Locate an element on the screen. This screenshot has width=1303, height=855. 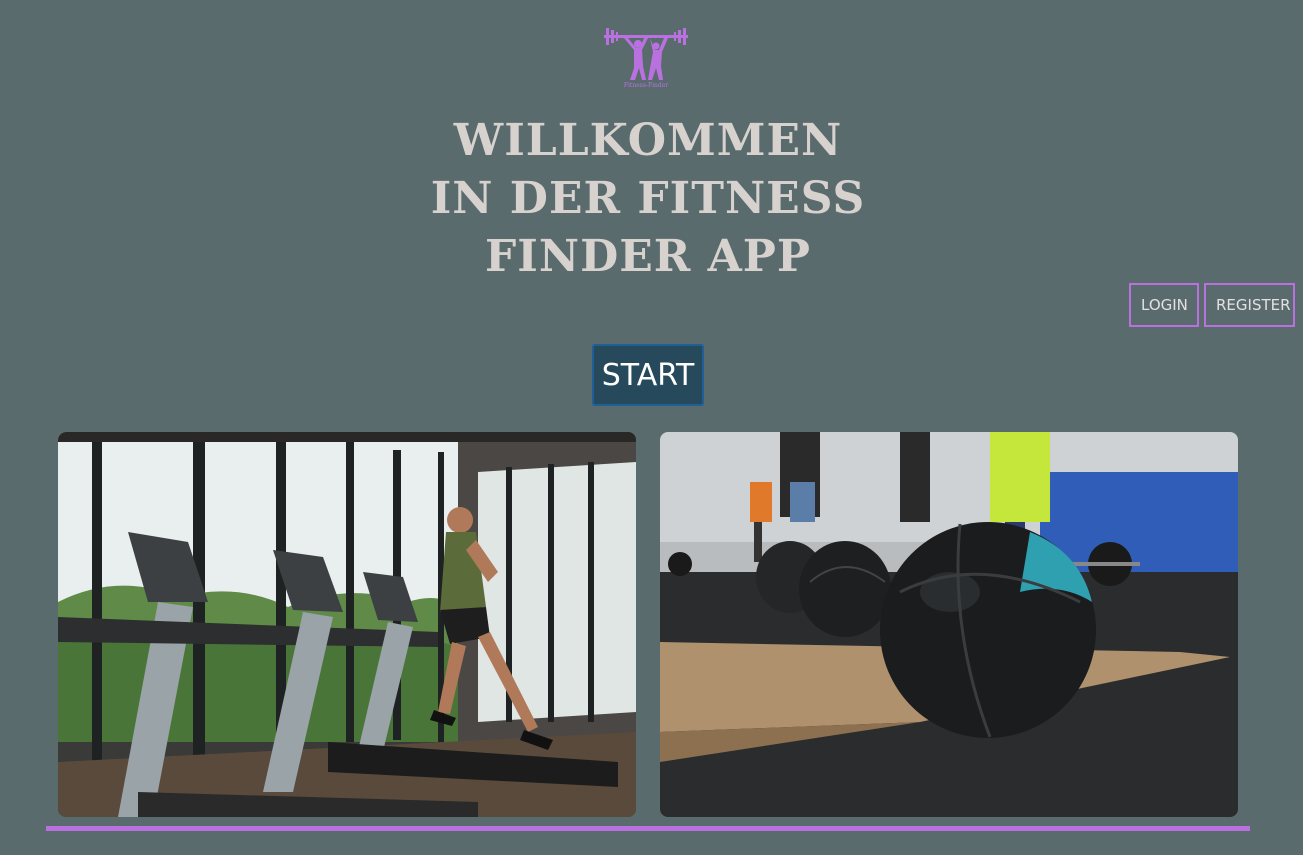
logo-text: Fitness-Finder is located at coordinates (646, 85).